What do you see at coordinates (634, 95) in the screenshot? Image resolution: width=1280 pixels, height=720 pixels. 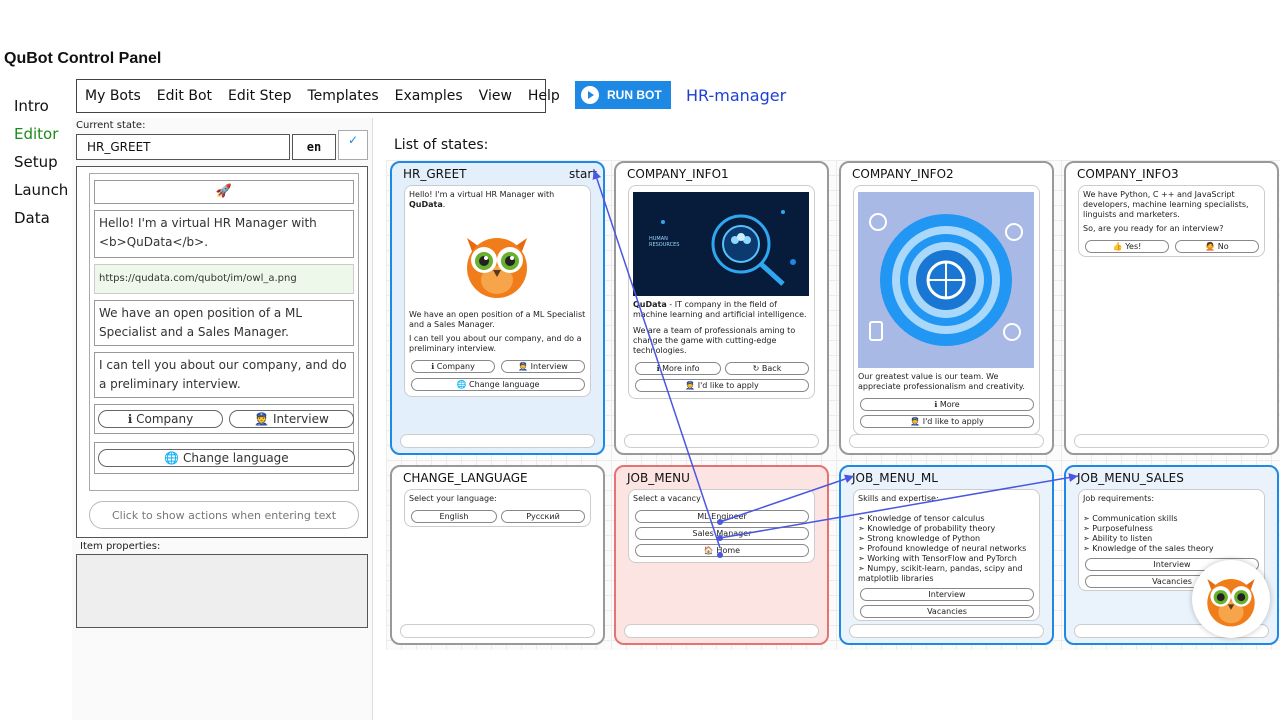 I see `run-bot-label: RUN BOT` at bounding box center [634, 95].